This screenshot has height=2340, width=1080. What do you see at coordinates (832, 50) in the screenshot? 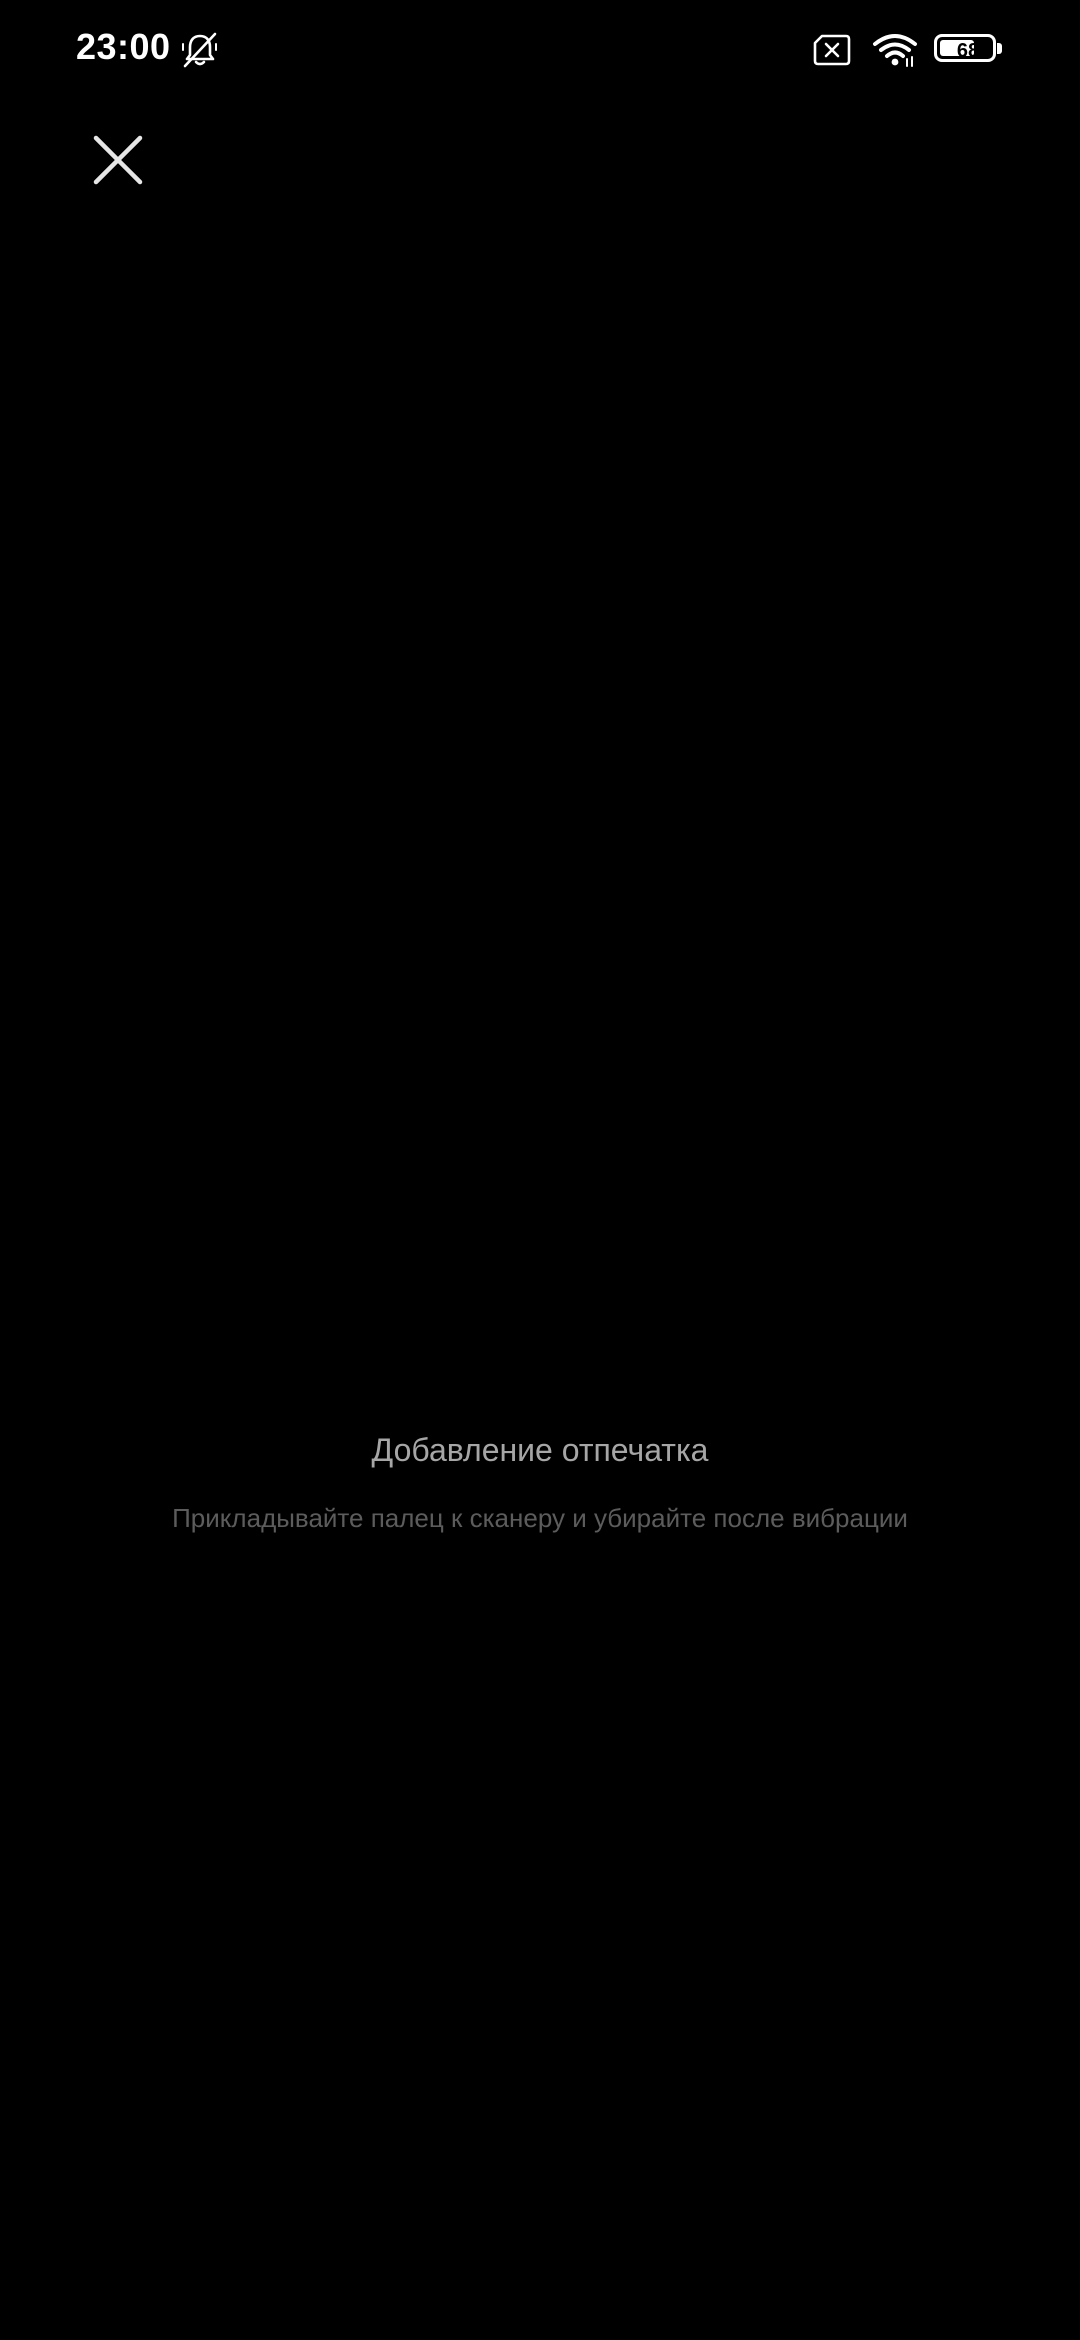
I see `sim-missing-icon` at bounding box center [832, 50].